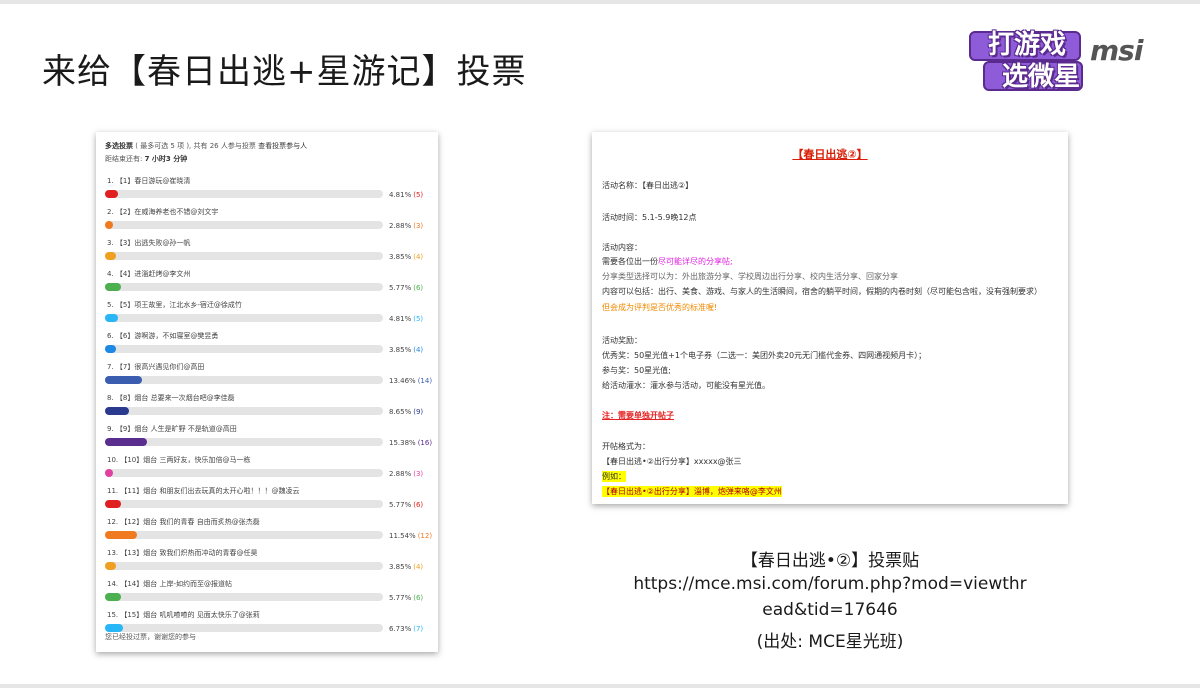 The width and height of the screenshot is (1200, 688). I want to click on poll-option: 12. 【12】烟台 我们的青春 自由而炙热@张杰磊 11.54% (12), so click(270, 532).